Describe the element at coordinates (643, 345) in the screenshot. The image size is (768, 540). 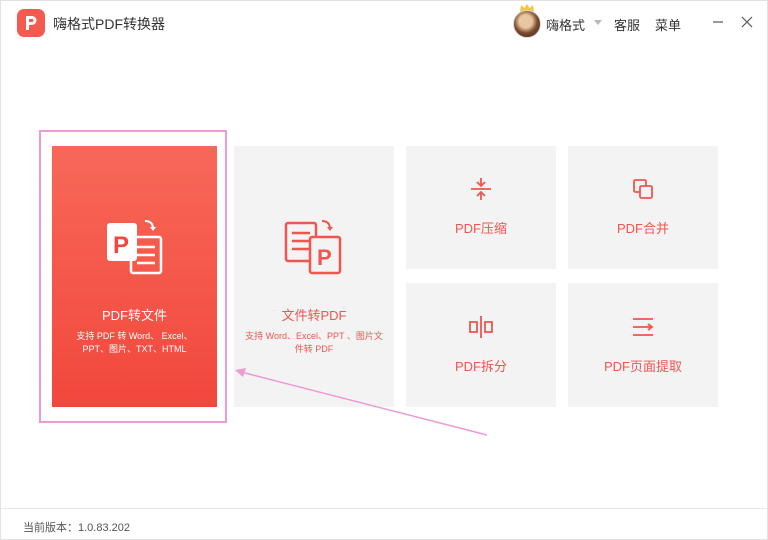
I see `tile-pdf-page-extract: PDF页面提取` at that location.